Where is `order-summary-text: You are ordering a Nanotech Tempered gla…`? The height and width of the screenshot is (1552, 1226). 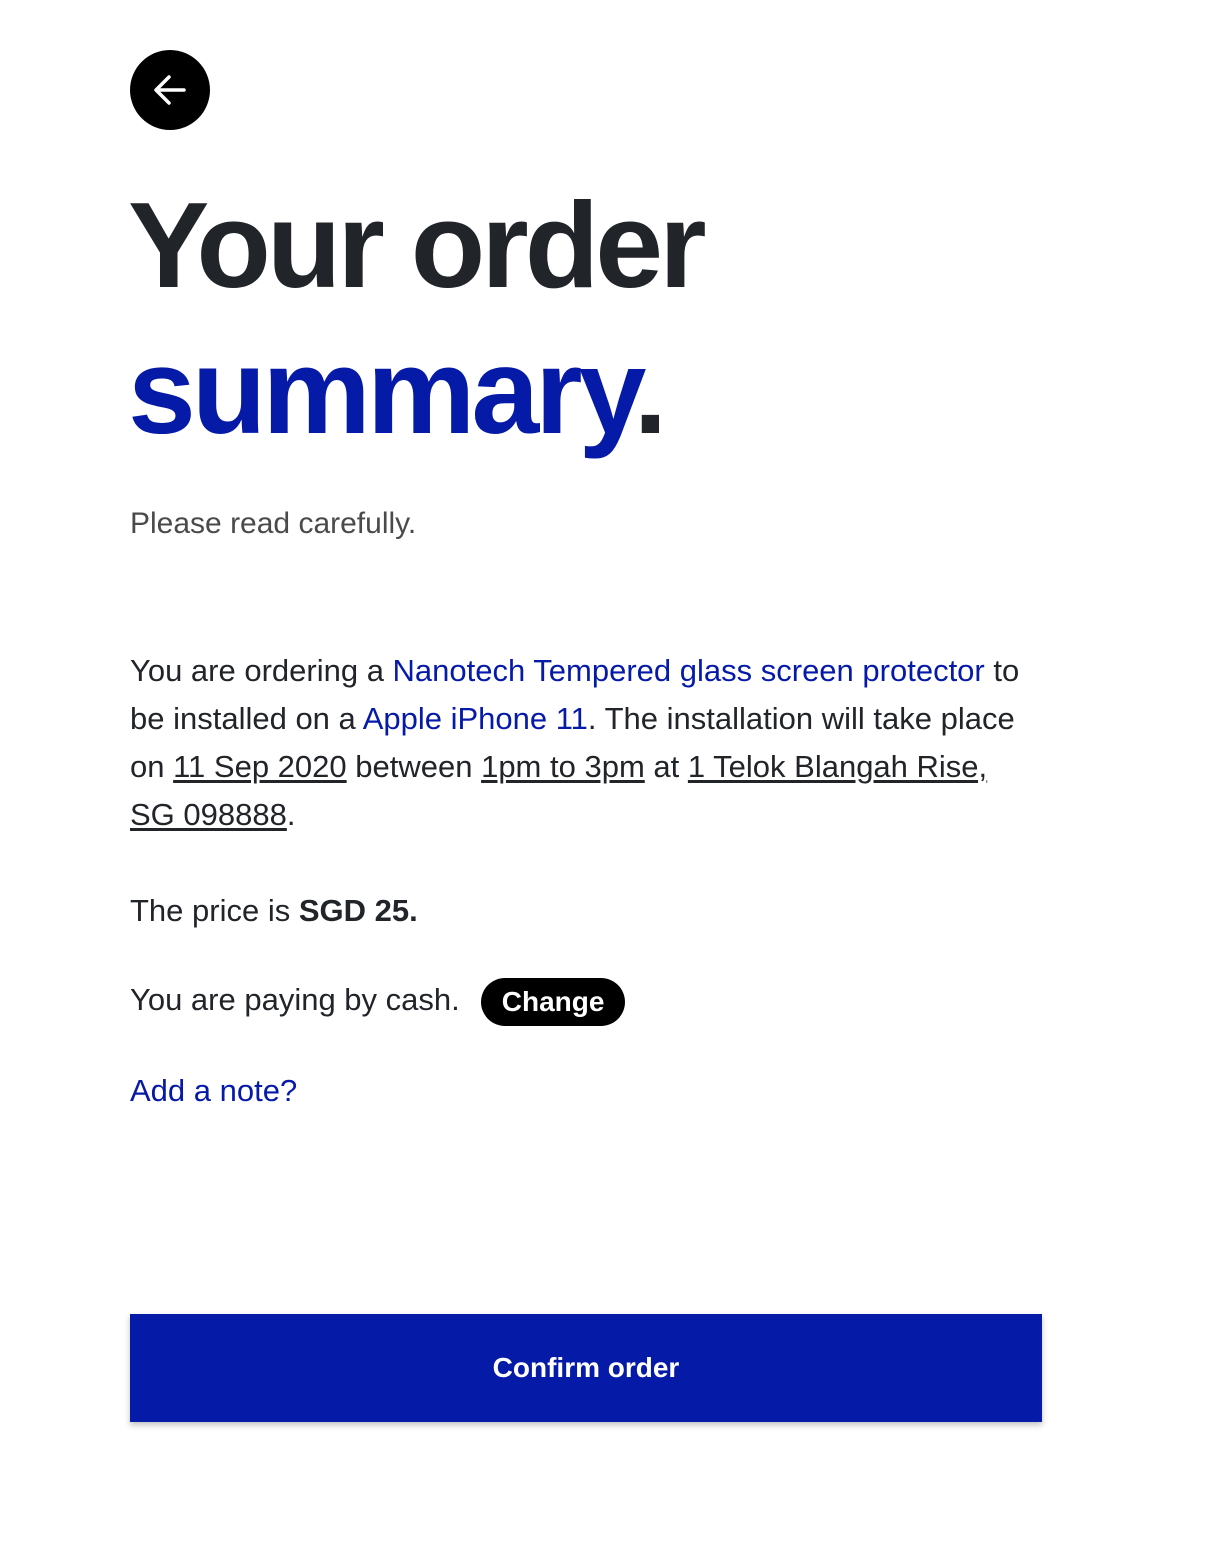
order-summary-text: You are ordering a Nanotech Tempered gla… is located at coordinates (585, 743).